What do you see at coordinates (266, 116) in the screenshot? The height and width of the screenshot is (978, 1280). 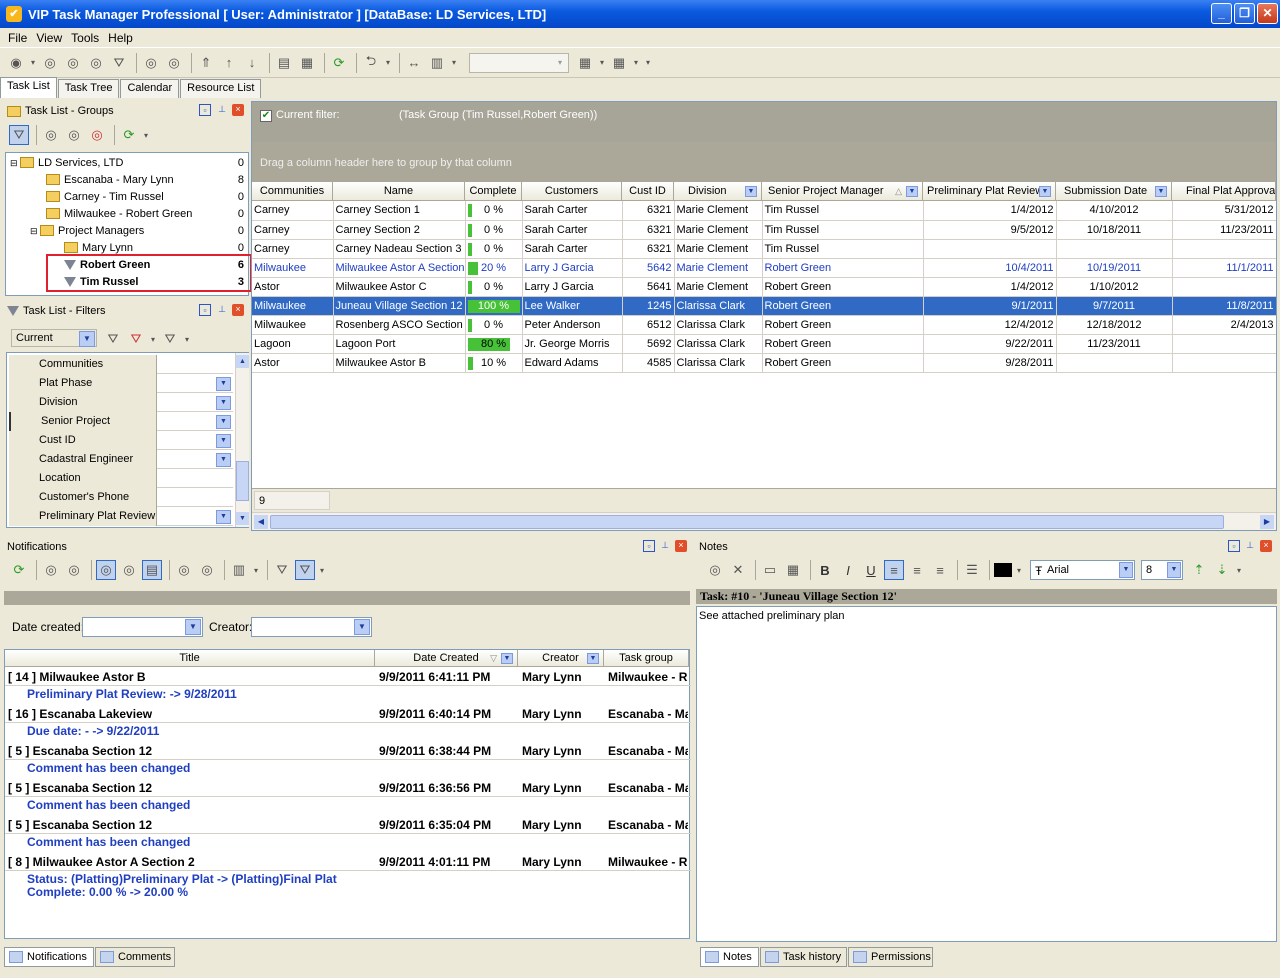 I see `filter-enabled-checkbox: ✔` at bounding box center [266, 116].